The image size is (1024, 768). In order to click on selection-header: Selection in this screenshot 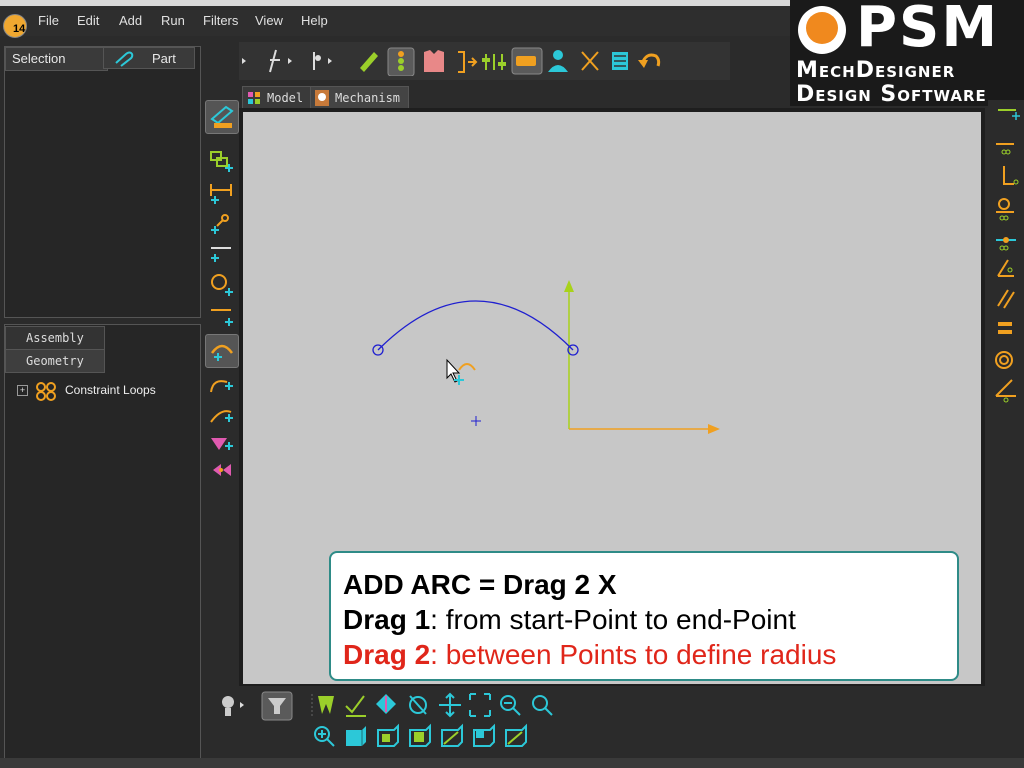, I will do `click(56, 59)`.